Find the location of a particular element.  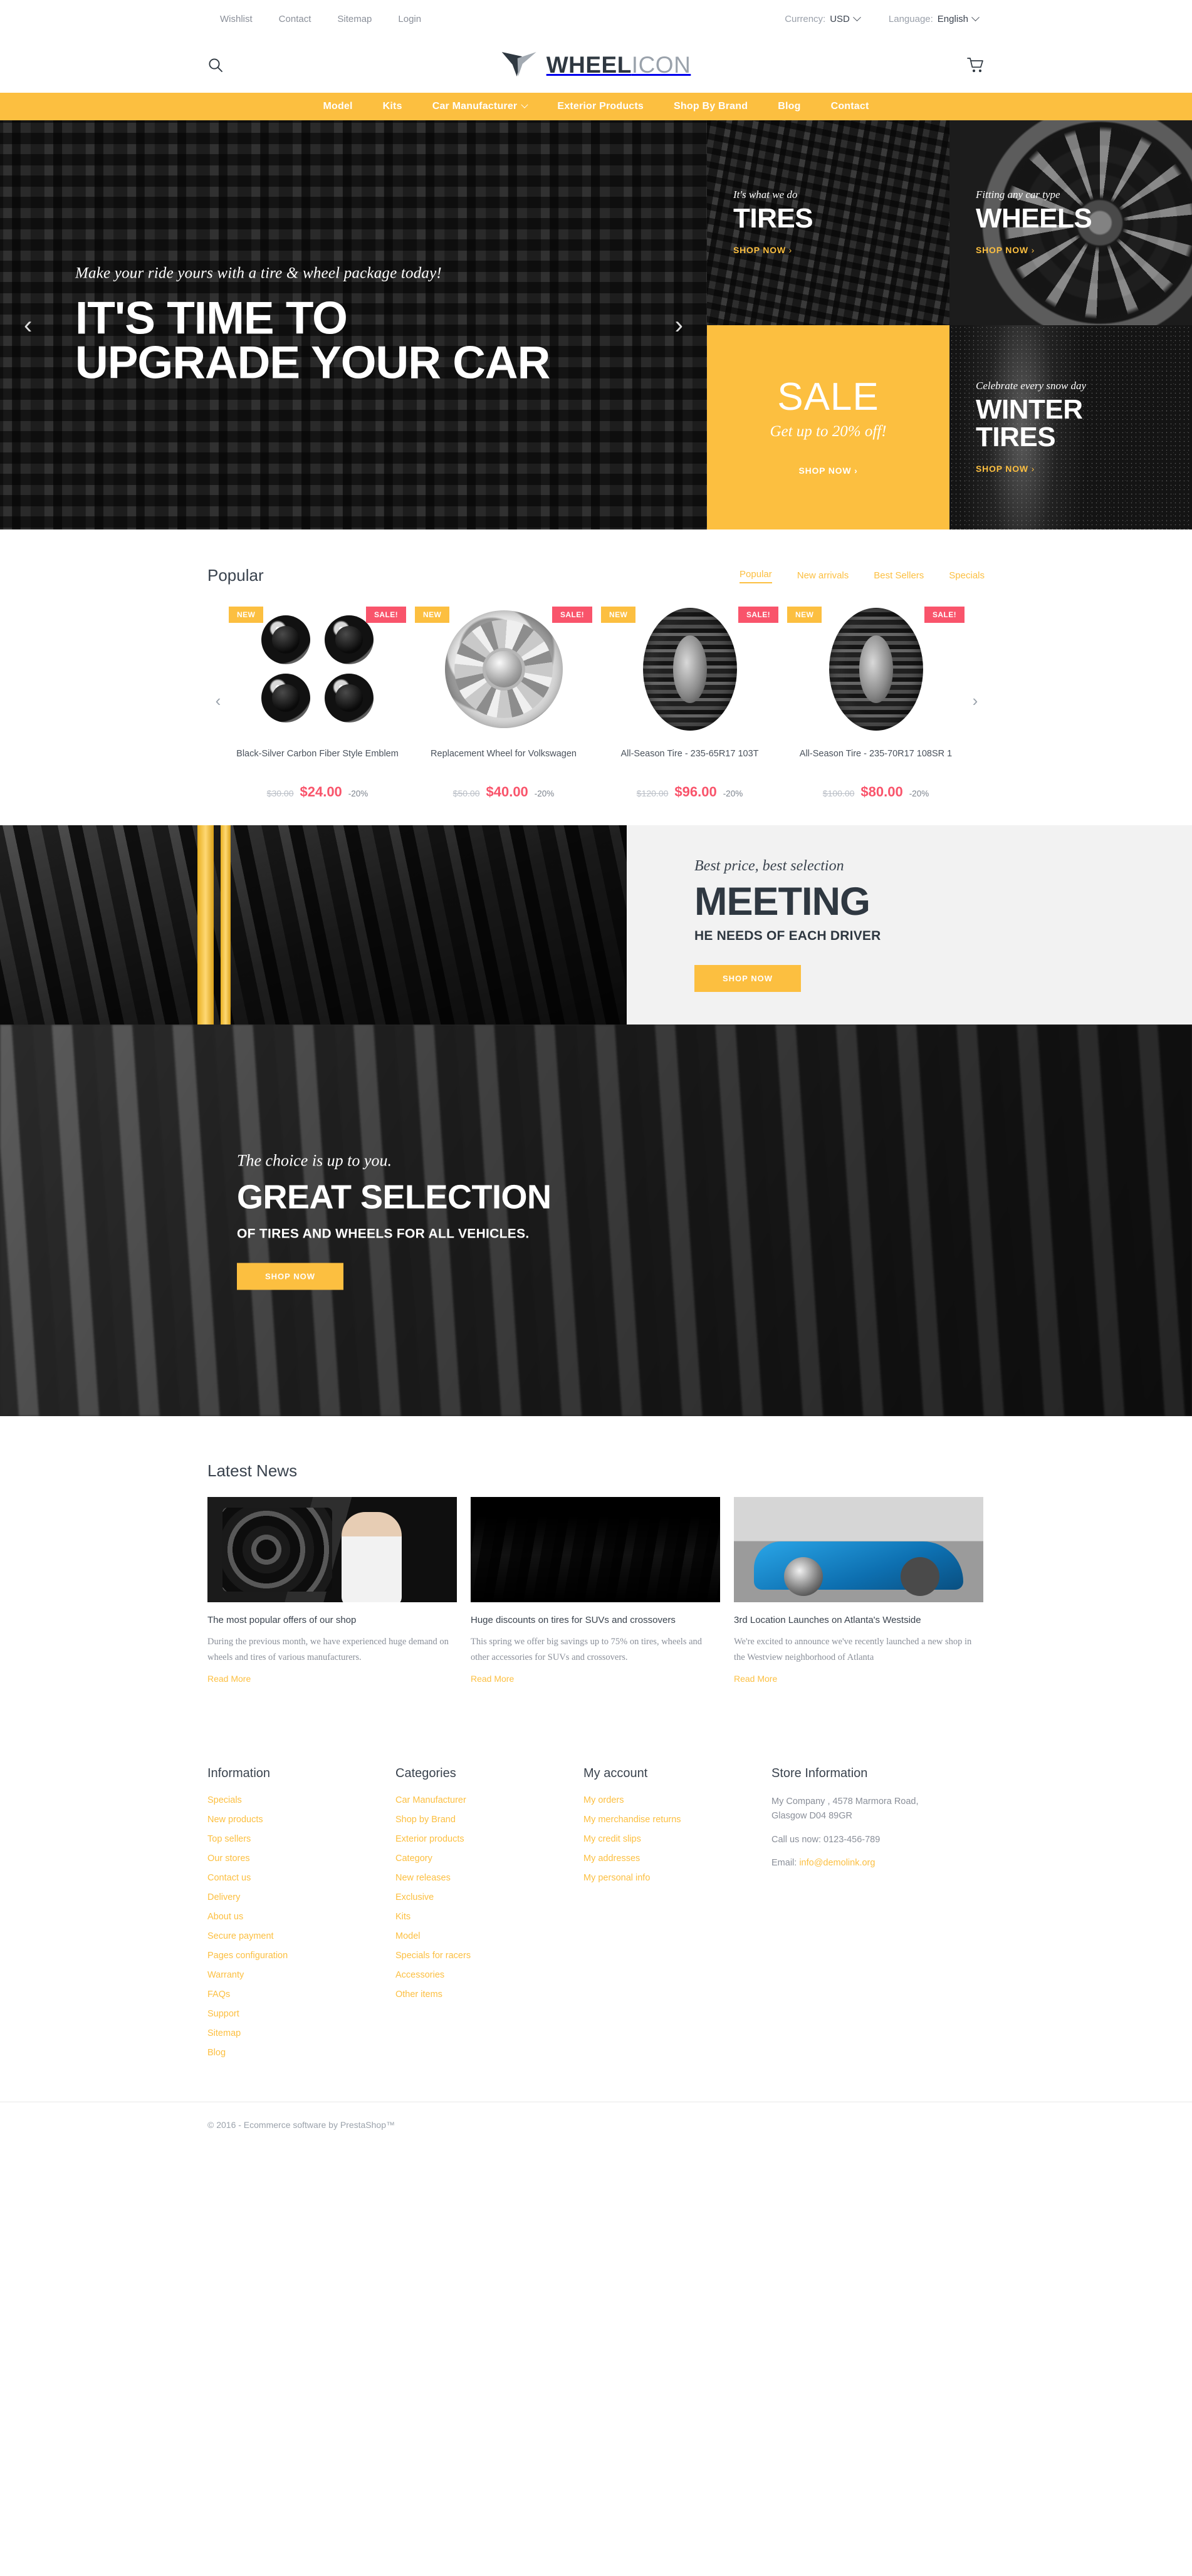

meeting-shop-now-button: SHOP NOW is located at coordinates (747, 979).